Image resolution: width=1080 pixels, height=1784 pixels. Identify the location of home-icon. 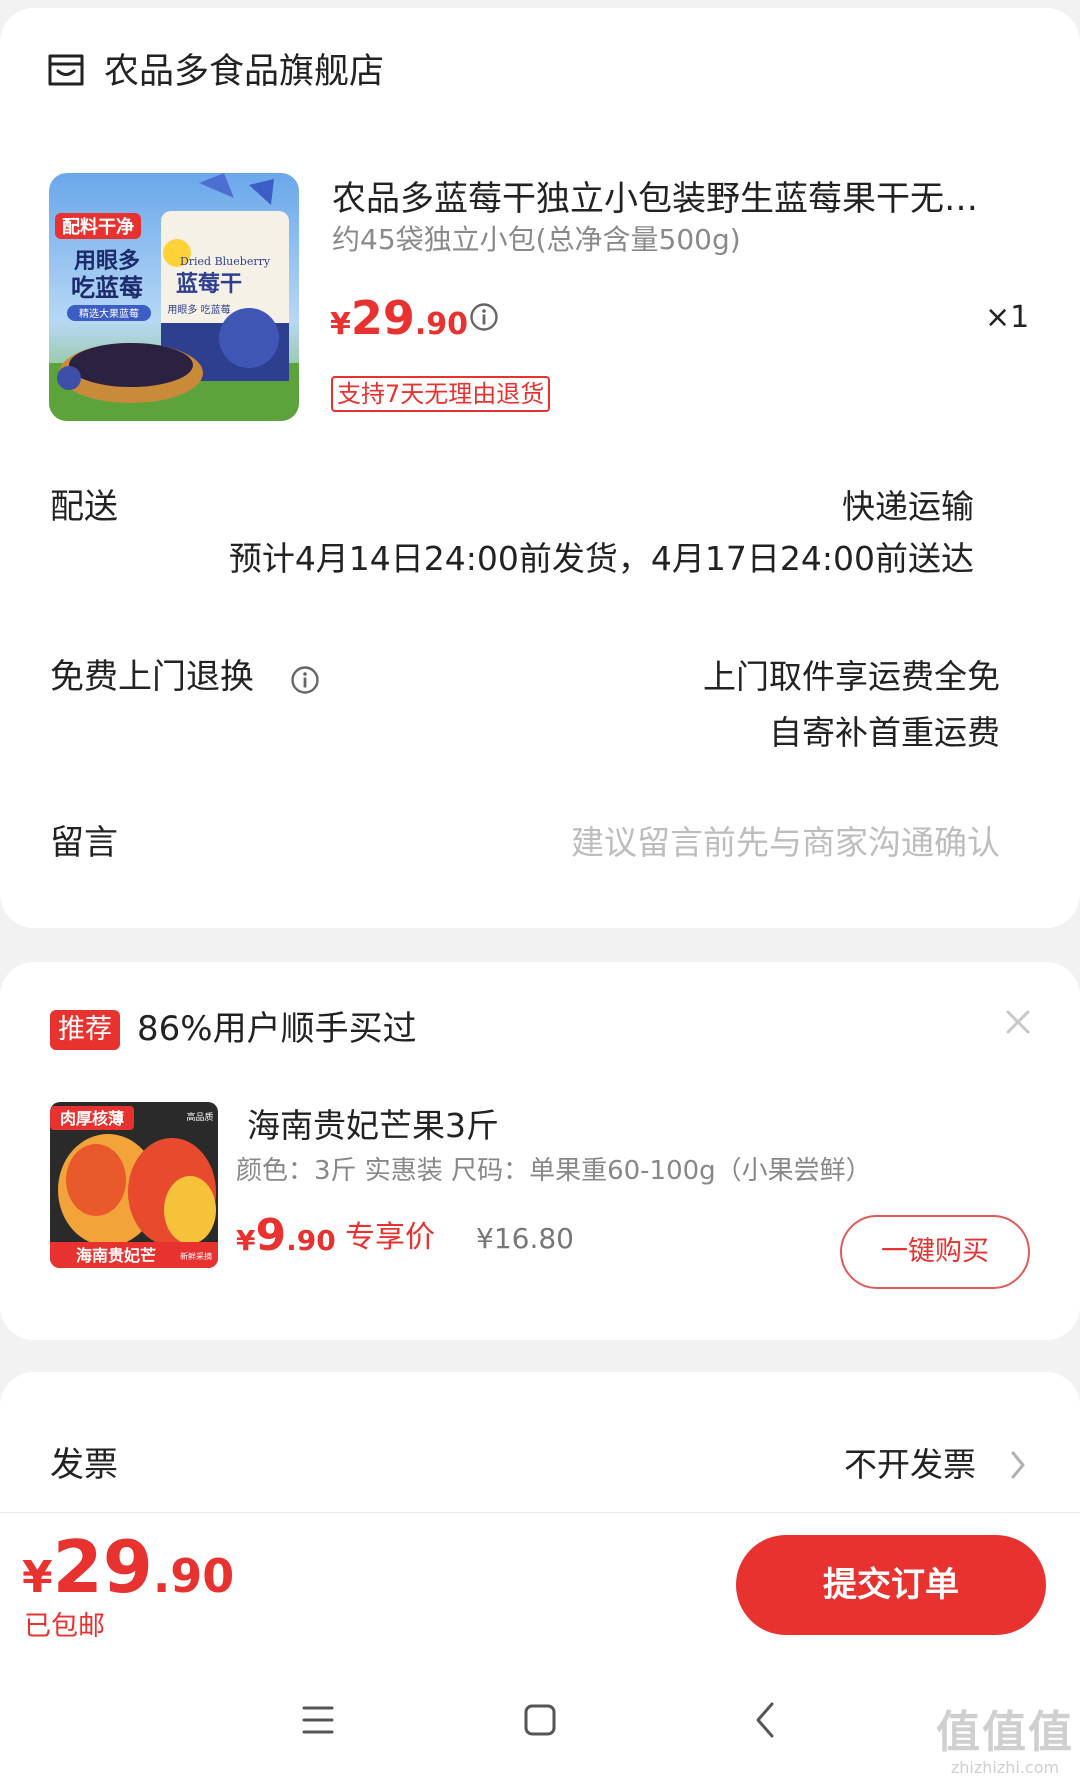
(540, 1720).